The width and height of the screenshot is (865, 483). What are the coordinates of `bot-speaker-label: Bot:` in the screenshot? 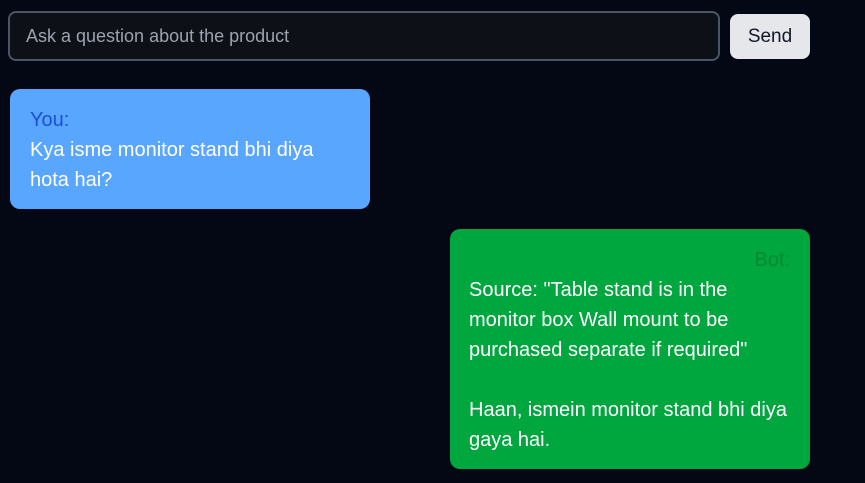 It's located at (772, 260).